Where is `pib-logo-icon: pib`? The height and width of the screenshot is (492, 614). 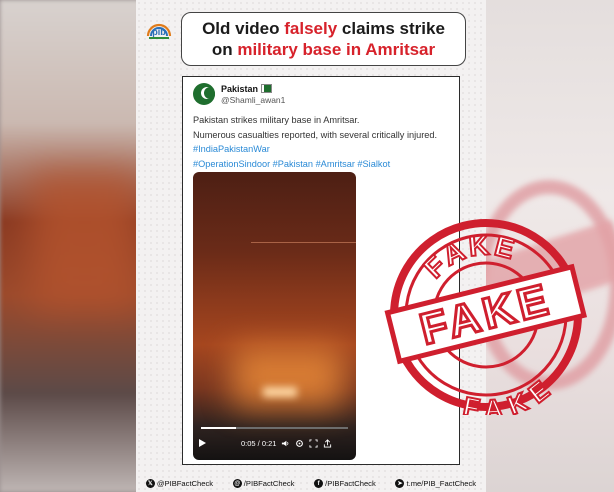 pib-logo-icon: pib is located at coordinates (159, 31).